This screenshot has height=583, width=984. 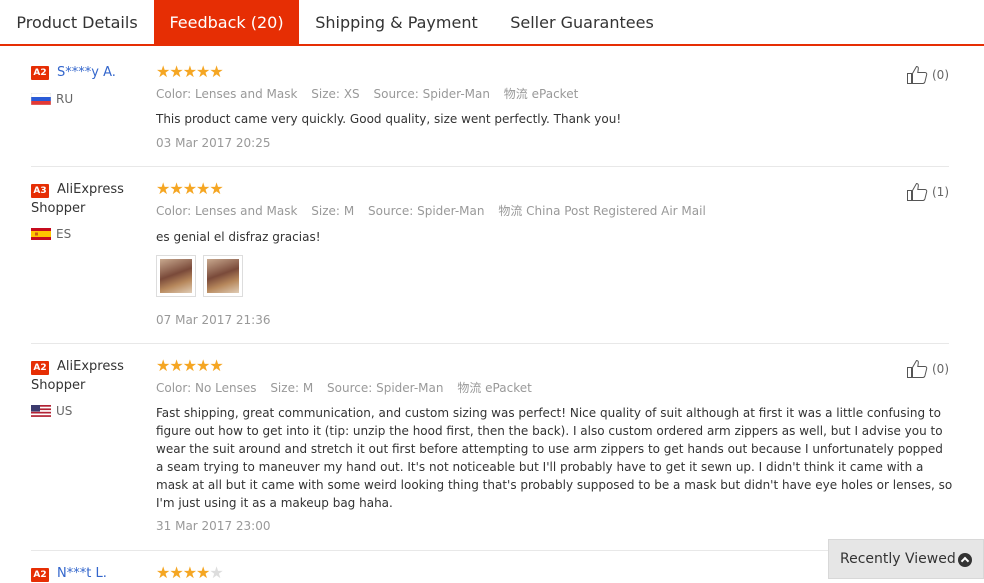 I want to click on flag-us-icon, so click(x=41, y=411).